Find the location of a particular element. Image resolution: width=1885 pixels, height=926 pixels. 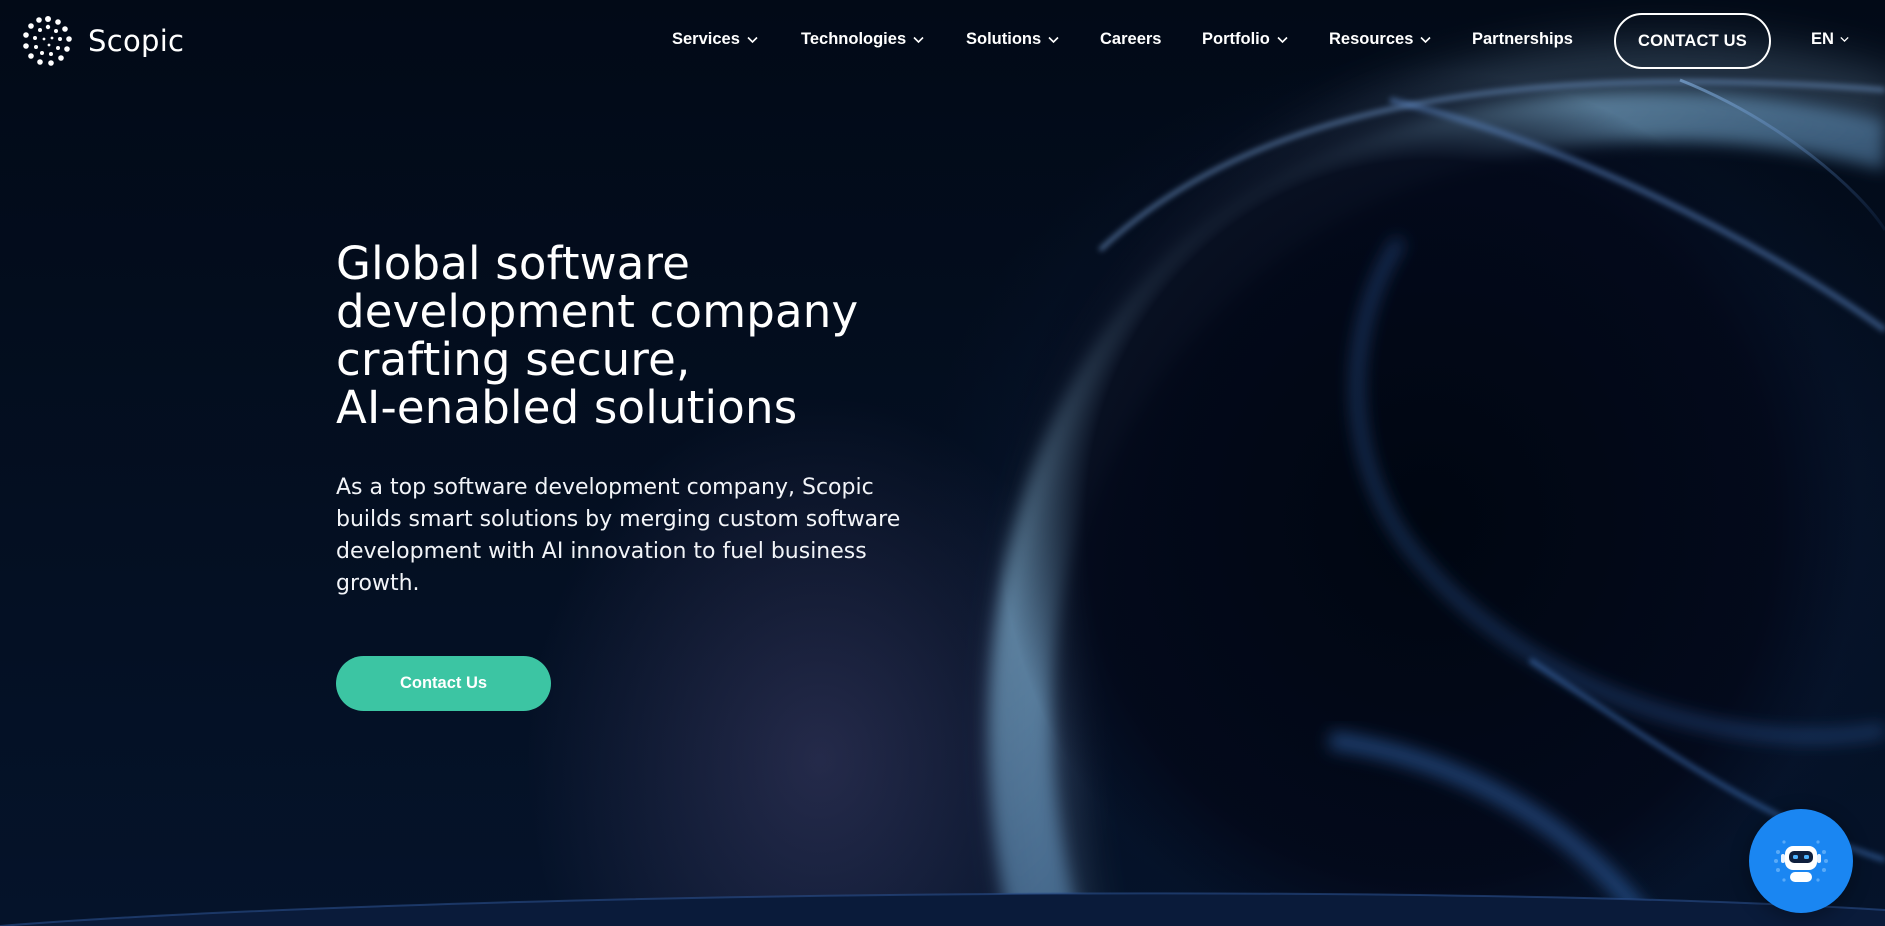

nav-item-resources: Resources is located at coordinates (1380, 39).